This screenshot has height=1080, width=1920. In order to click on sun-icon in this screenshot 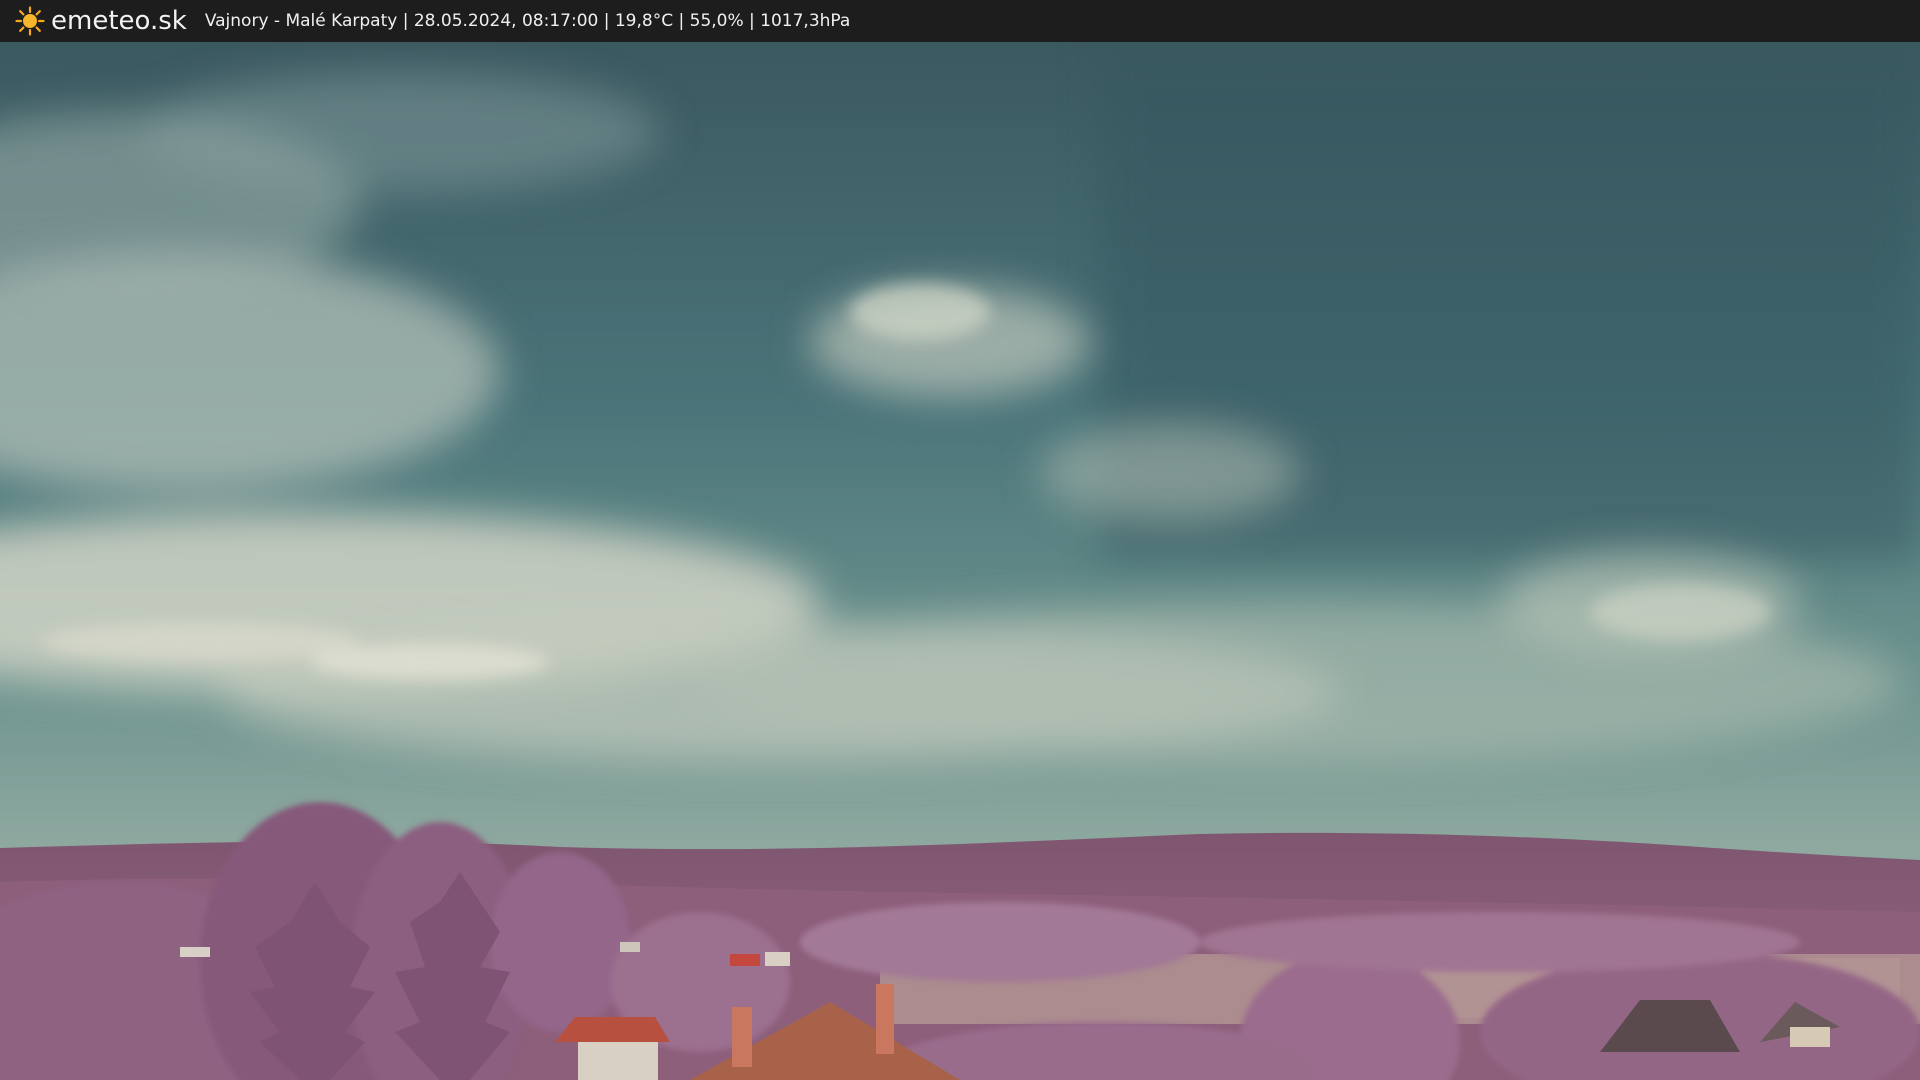, I will do `click(30, 21)`.